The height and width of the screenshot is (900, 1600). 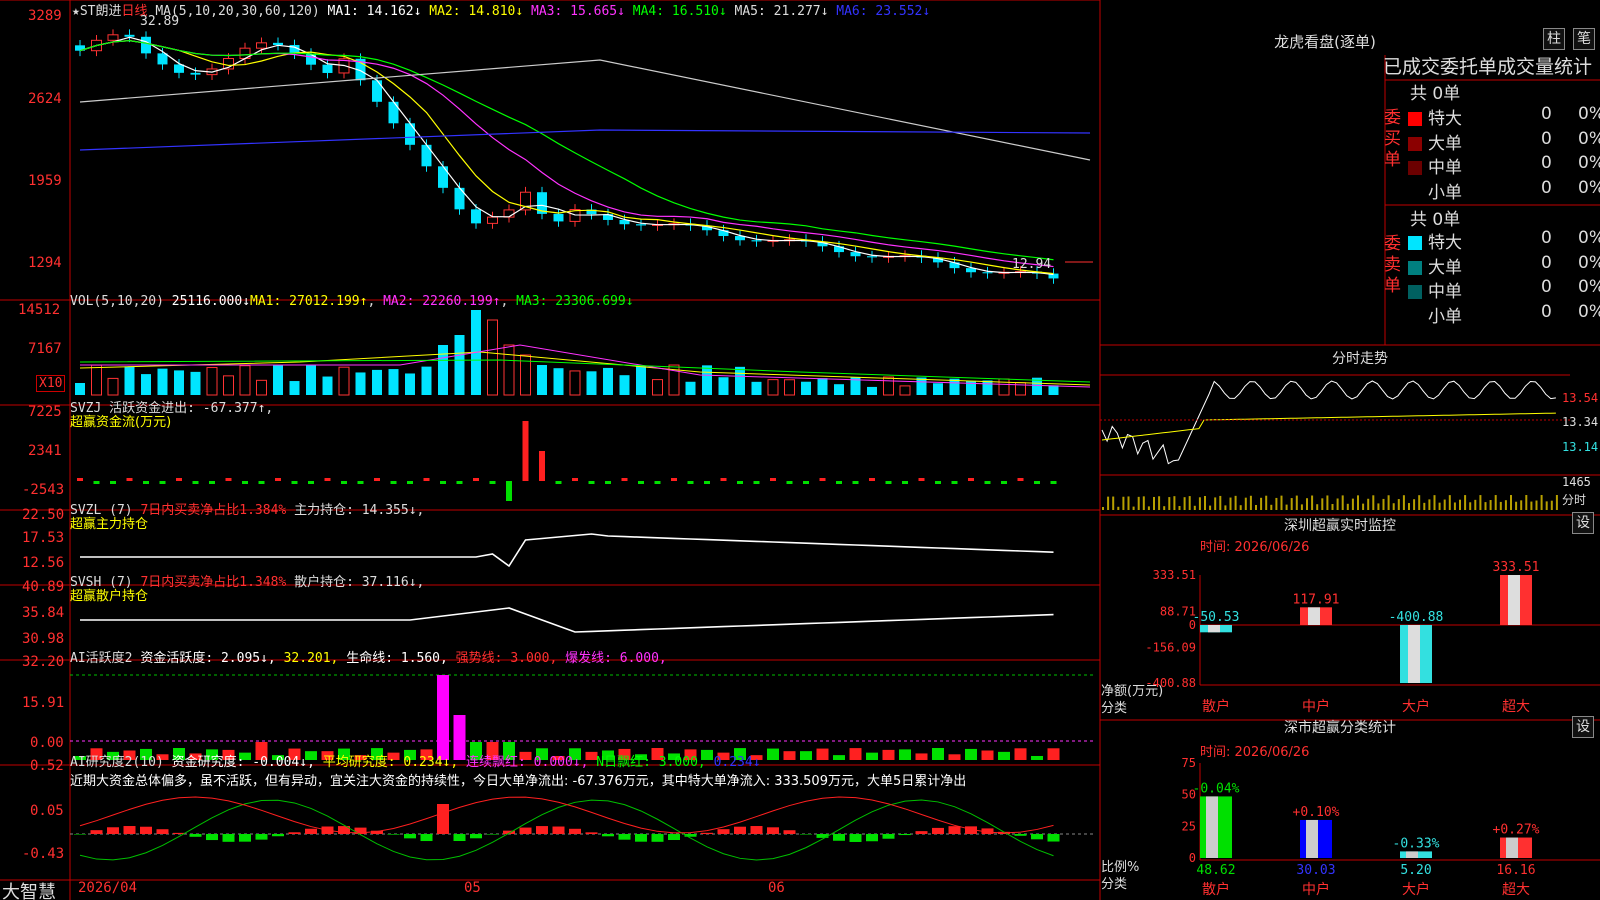 What do you see at coordinates (211, 301) in the screenshot?
I see `vol-value: 25116.000↓` at bounding box center [211, 301].